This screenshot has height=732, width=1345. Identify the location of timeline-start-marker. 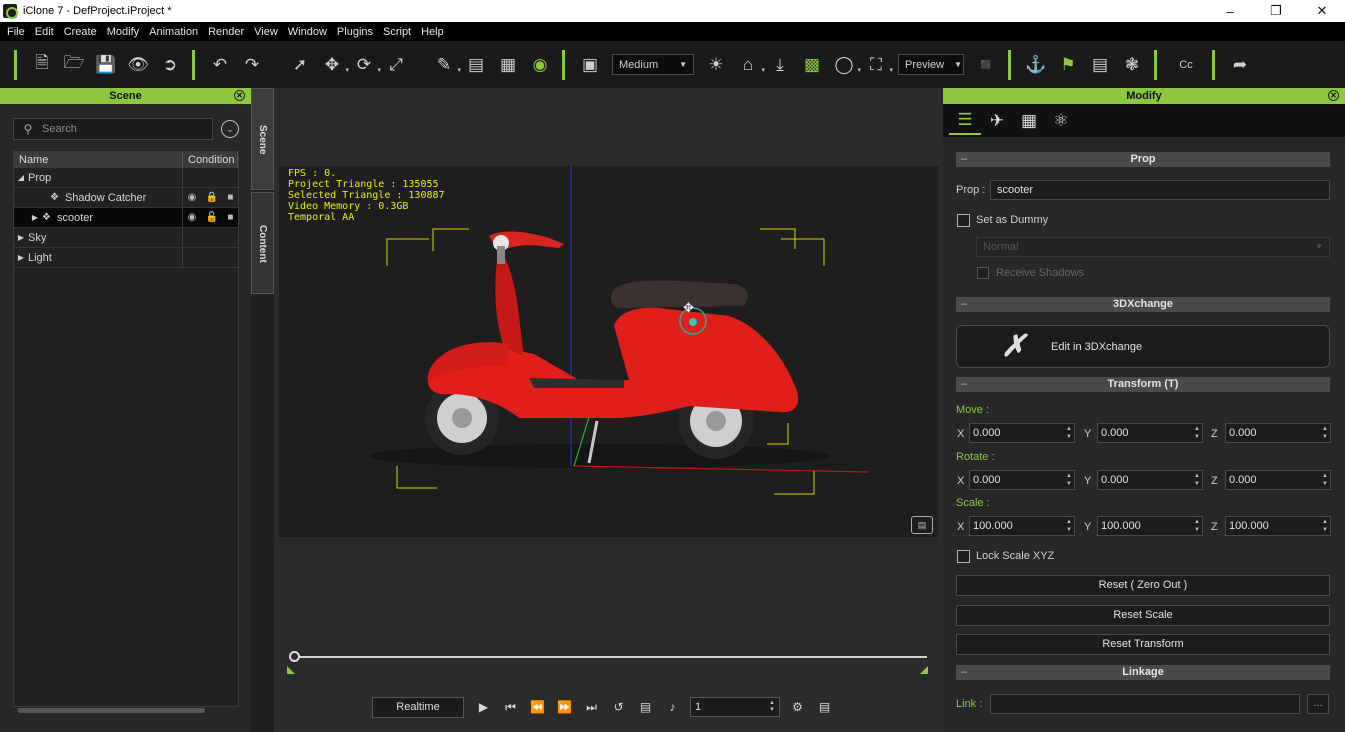
(291, 670).